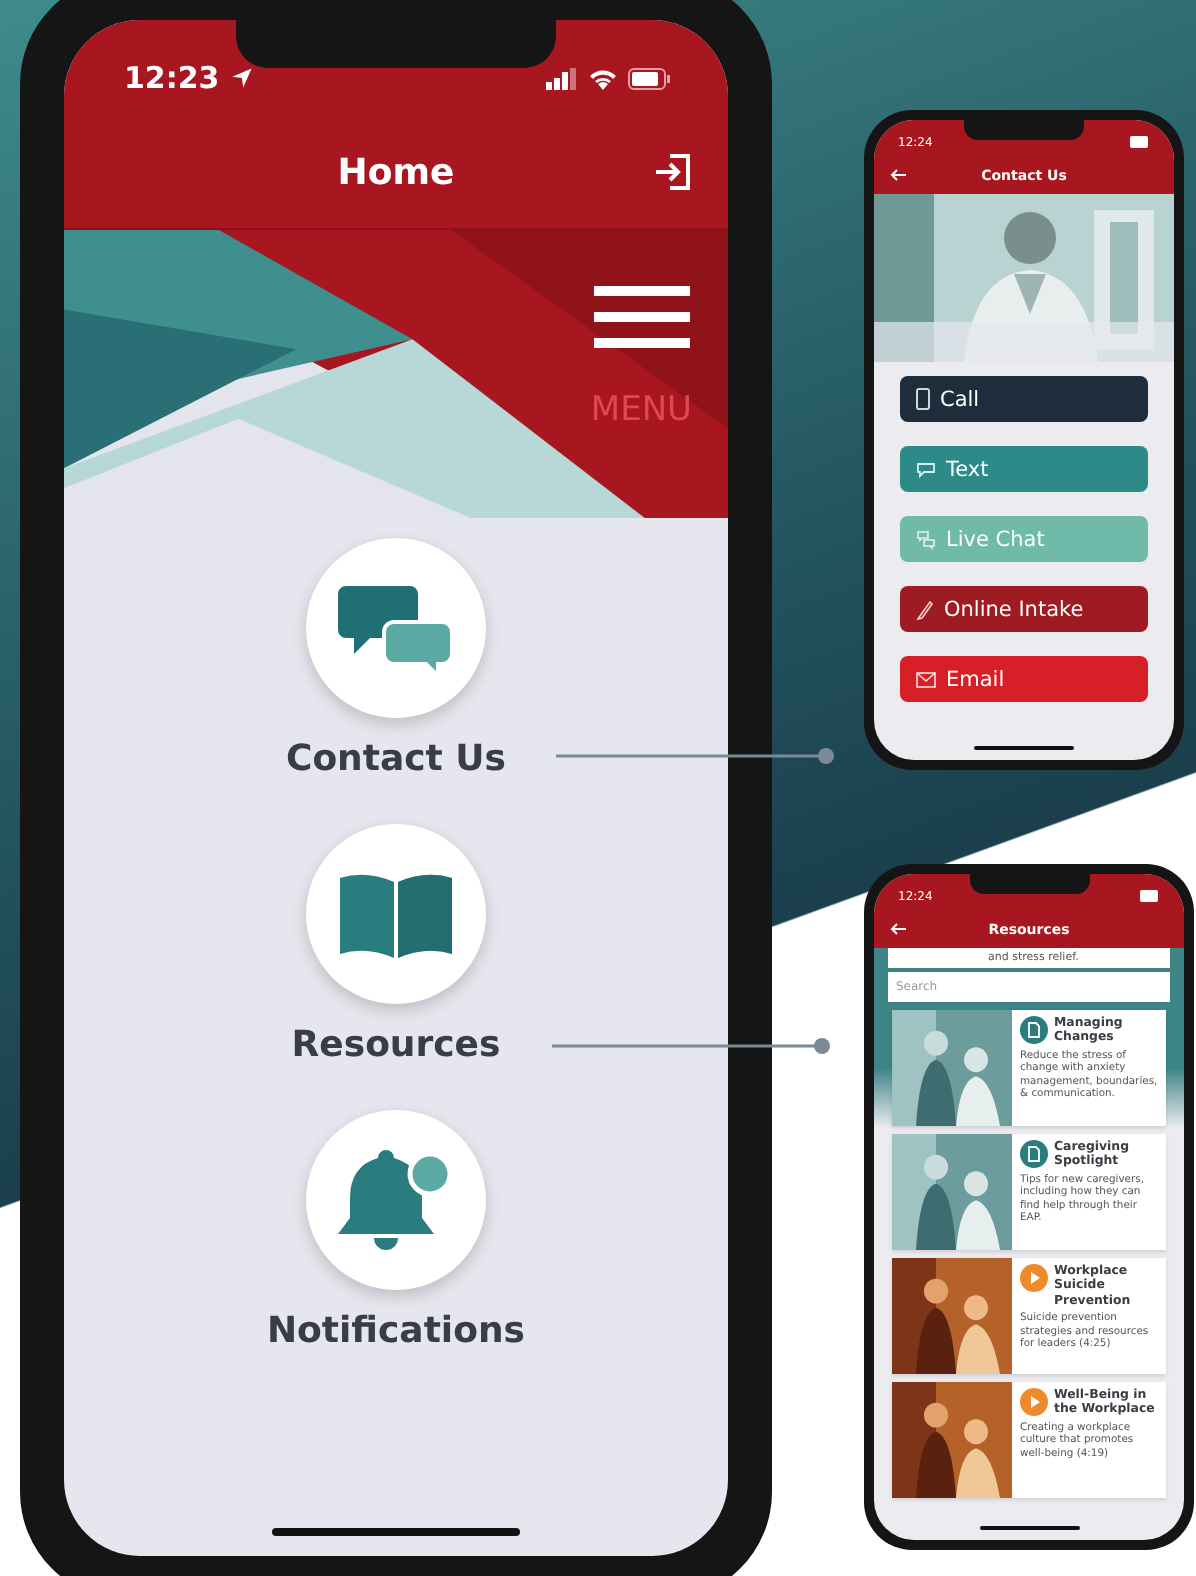  What do you see at coordinates (603, 78) in the screenshot?
I see `wifi-icon` at bounding box center [603, 78].